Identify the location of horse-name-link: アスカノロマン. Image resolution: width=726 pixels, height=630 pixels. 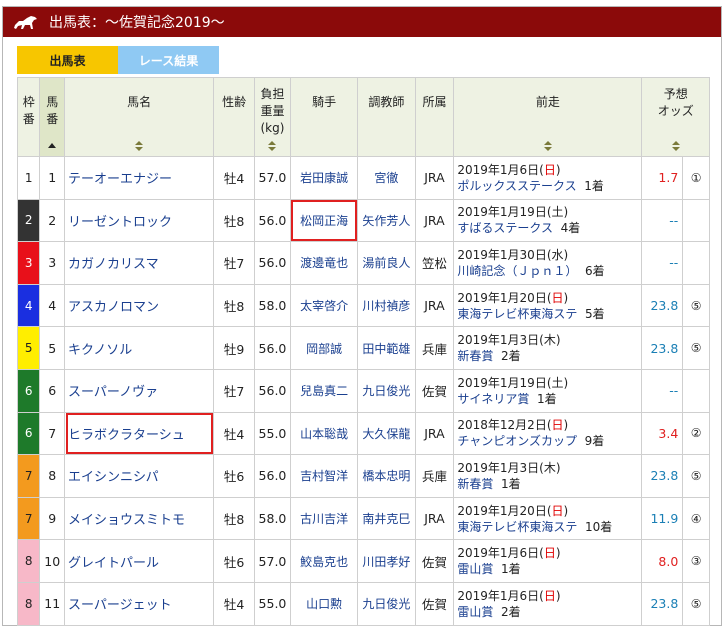
(113, 307).